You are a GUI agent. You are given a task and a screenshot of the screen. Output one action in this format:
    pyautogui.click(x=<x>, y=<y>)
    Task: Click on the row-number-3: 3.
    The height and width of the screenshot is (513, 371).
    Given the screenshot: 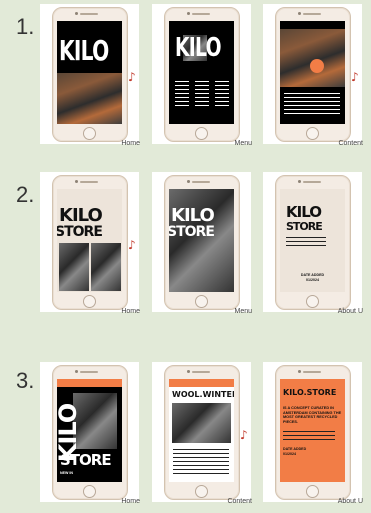 What is the action you would take?
    pyautogui.click(x=25, y=380)
    